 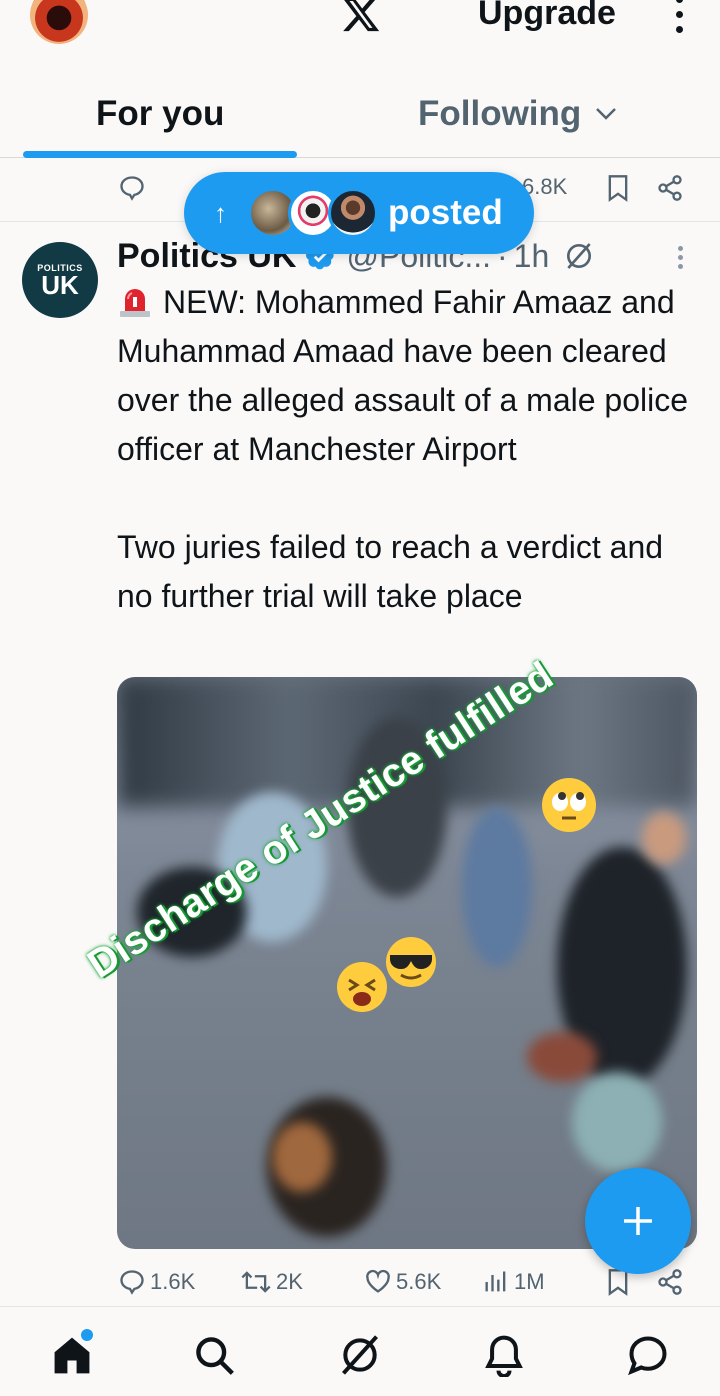 What do you see at coordinates (360, 117) in the screenshot?
I see `timeline-tabs: For you Following` at bounding box center [360, 117].